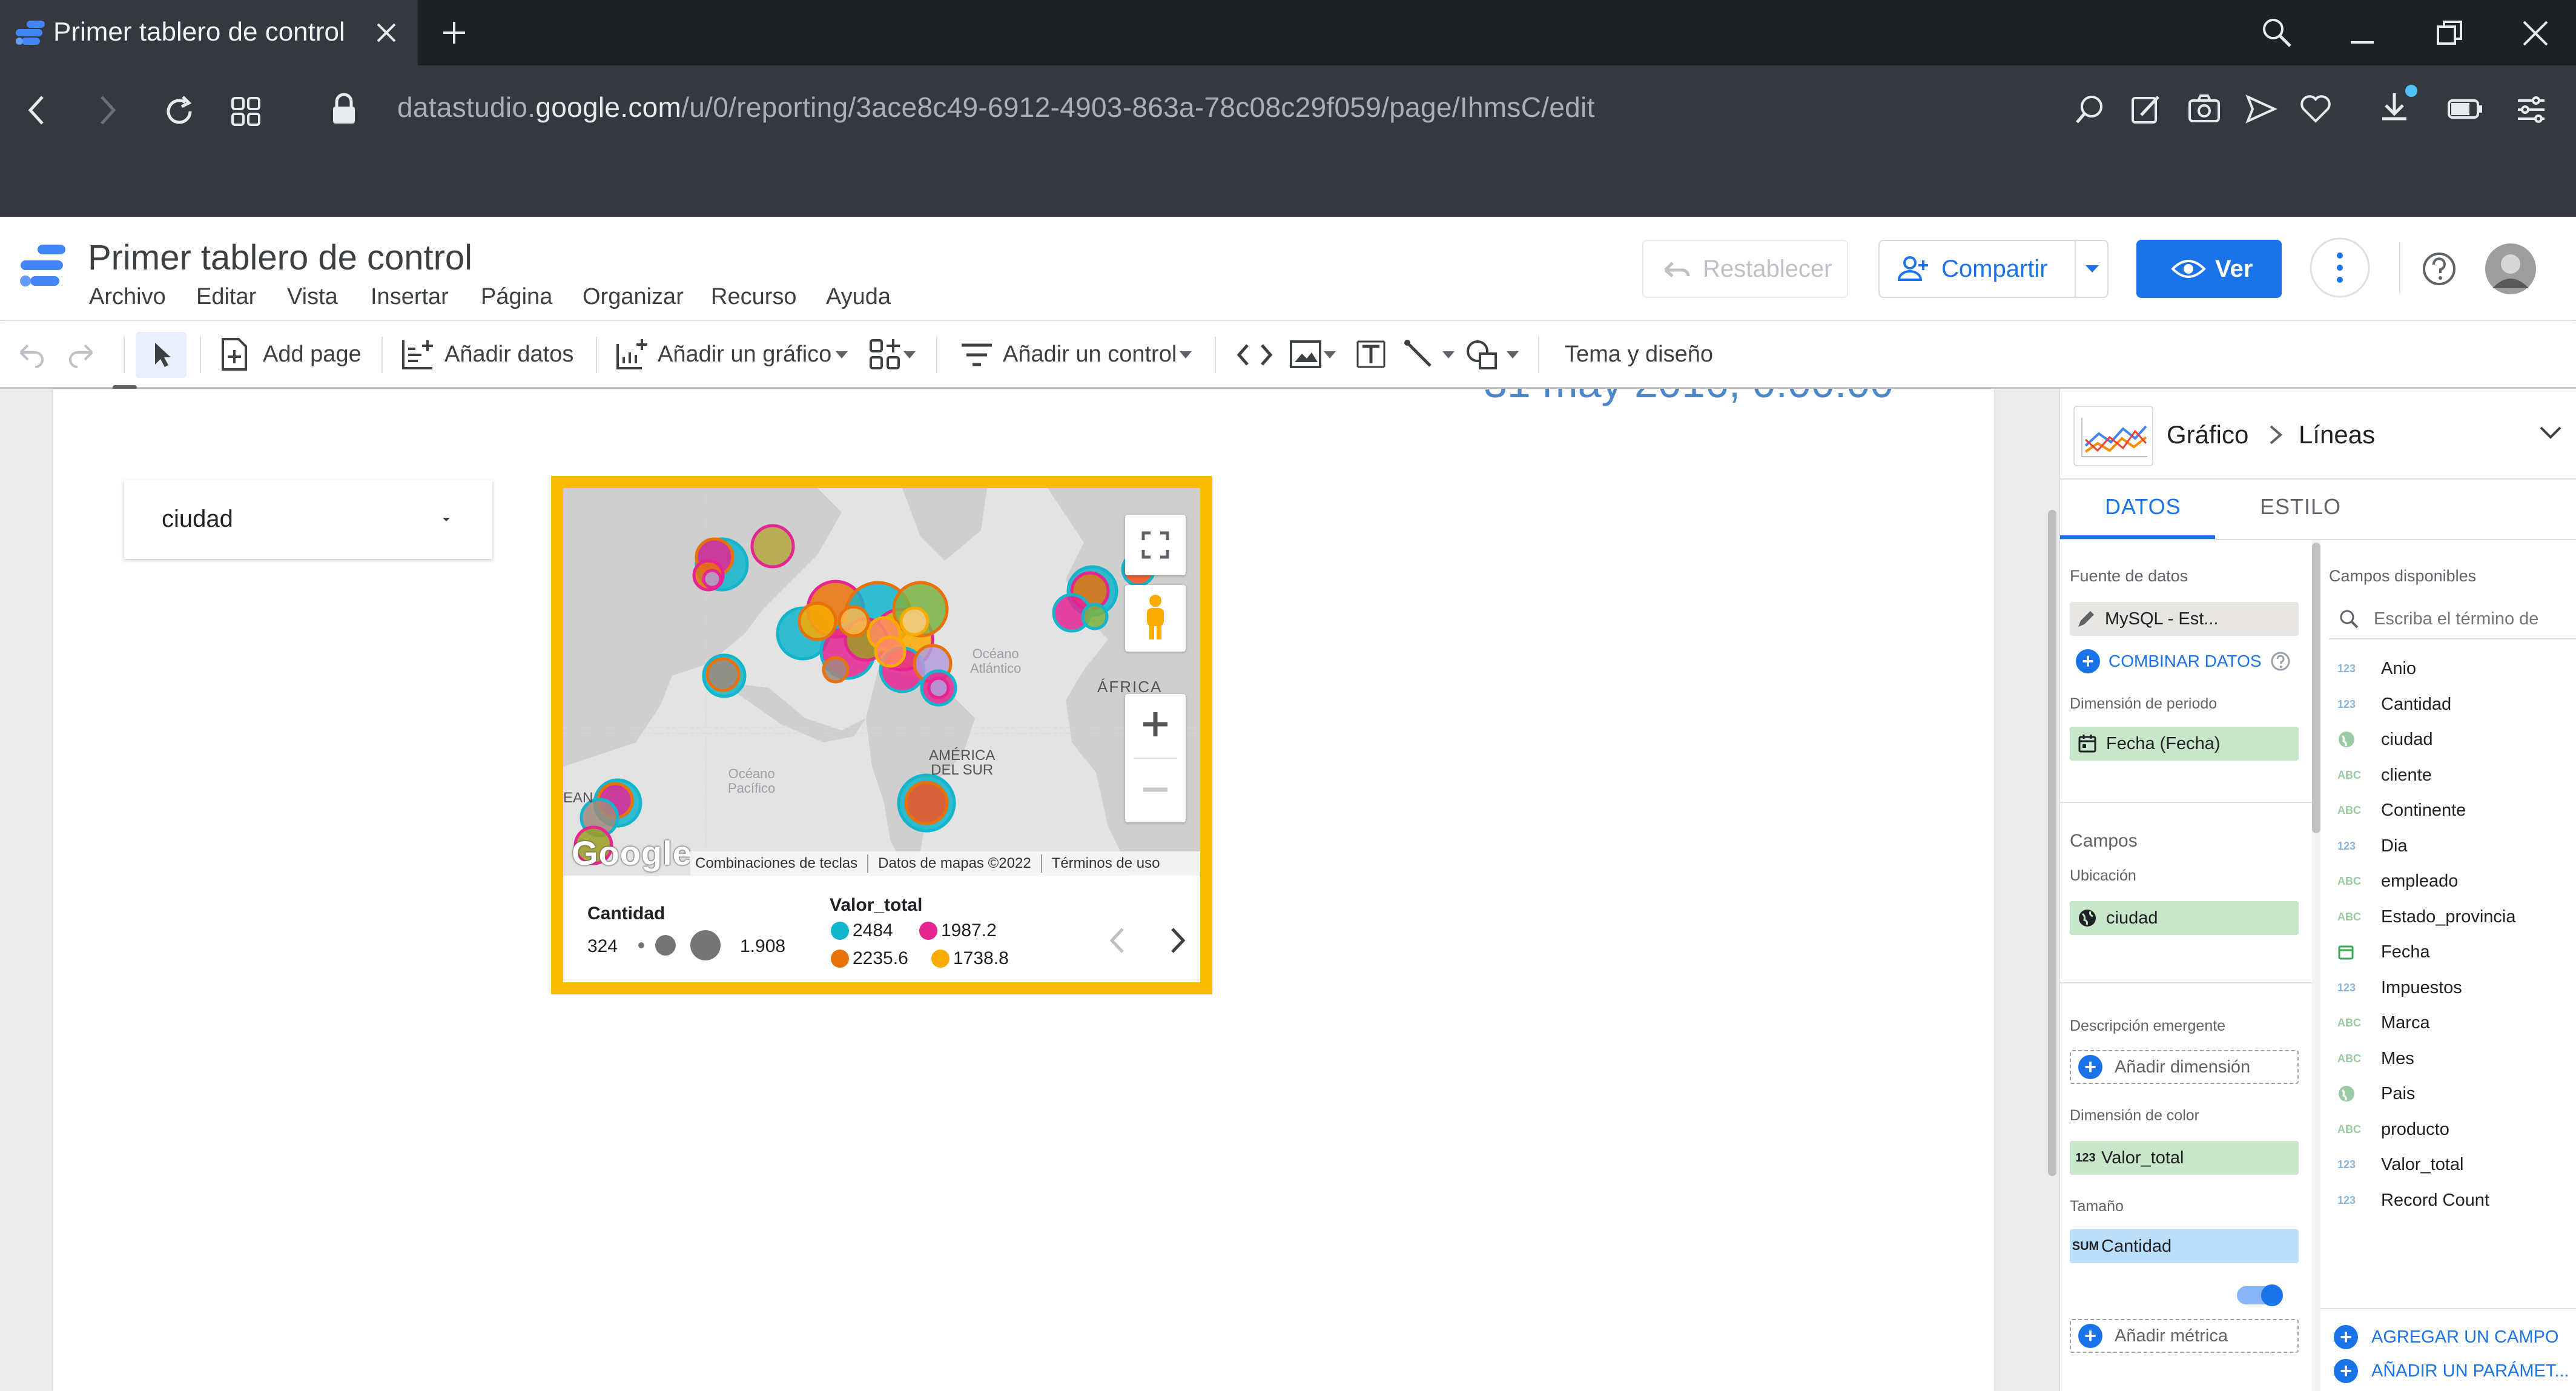  Describe the element at coordinates (2090, 109) in the screenshot. I see `lens-search-icon` at that location.